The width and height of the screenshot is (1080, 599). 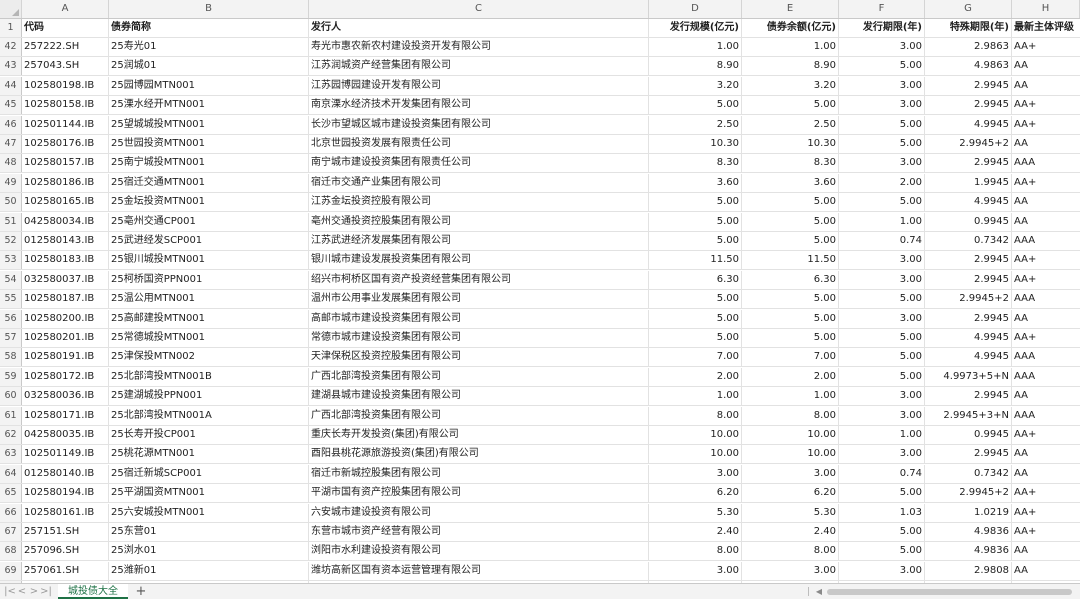 What do you see at coordinates (65, 338) in the screenshot?
I see `cell-code: 102580201.IB` at bounding box center [65, 338].